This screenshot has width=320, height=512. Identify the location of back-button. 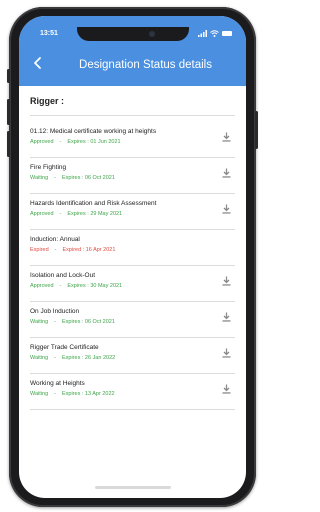
(39, 64).